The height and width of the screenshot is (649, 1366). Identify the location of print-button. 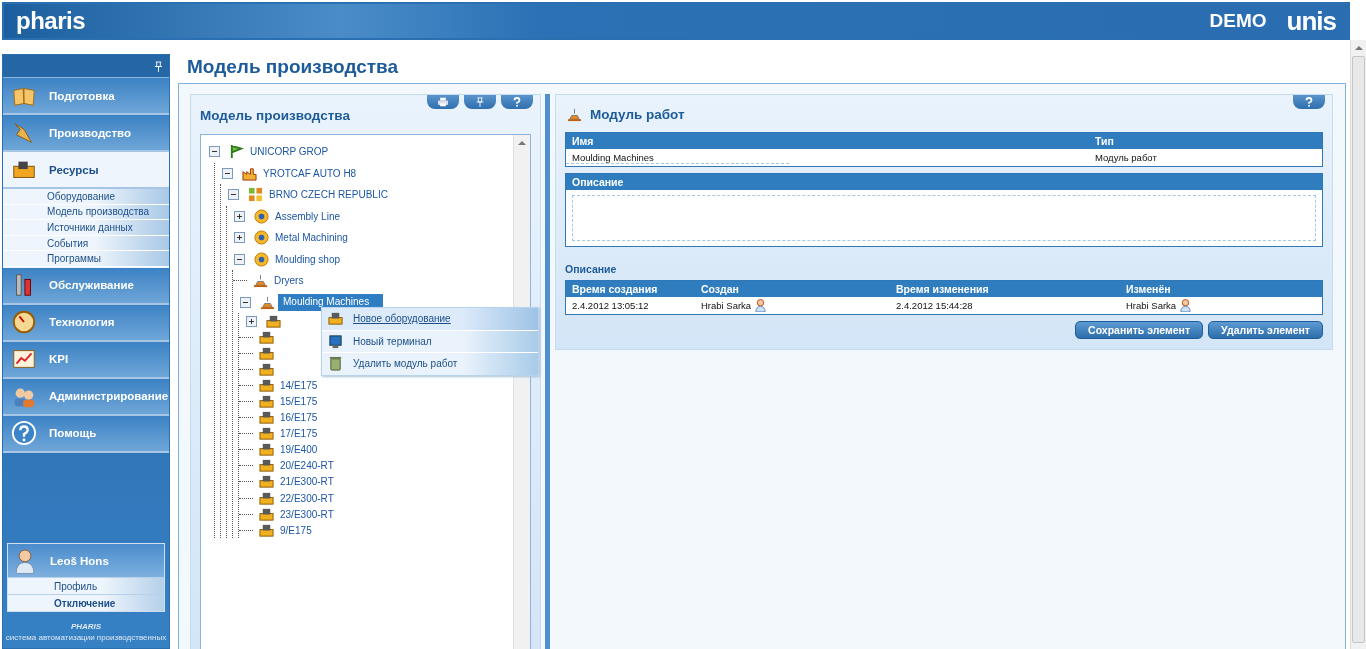
(443, 102).